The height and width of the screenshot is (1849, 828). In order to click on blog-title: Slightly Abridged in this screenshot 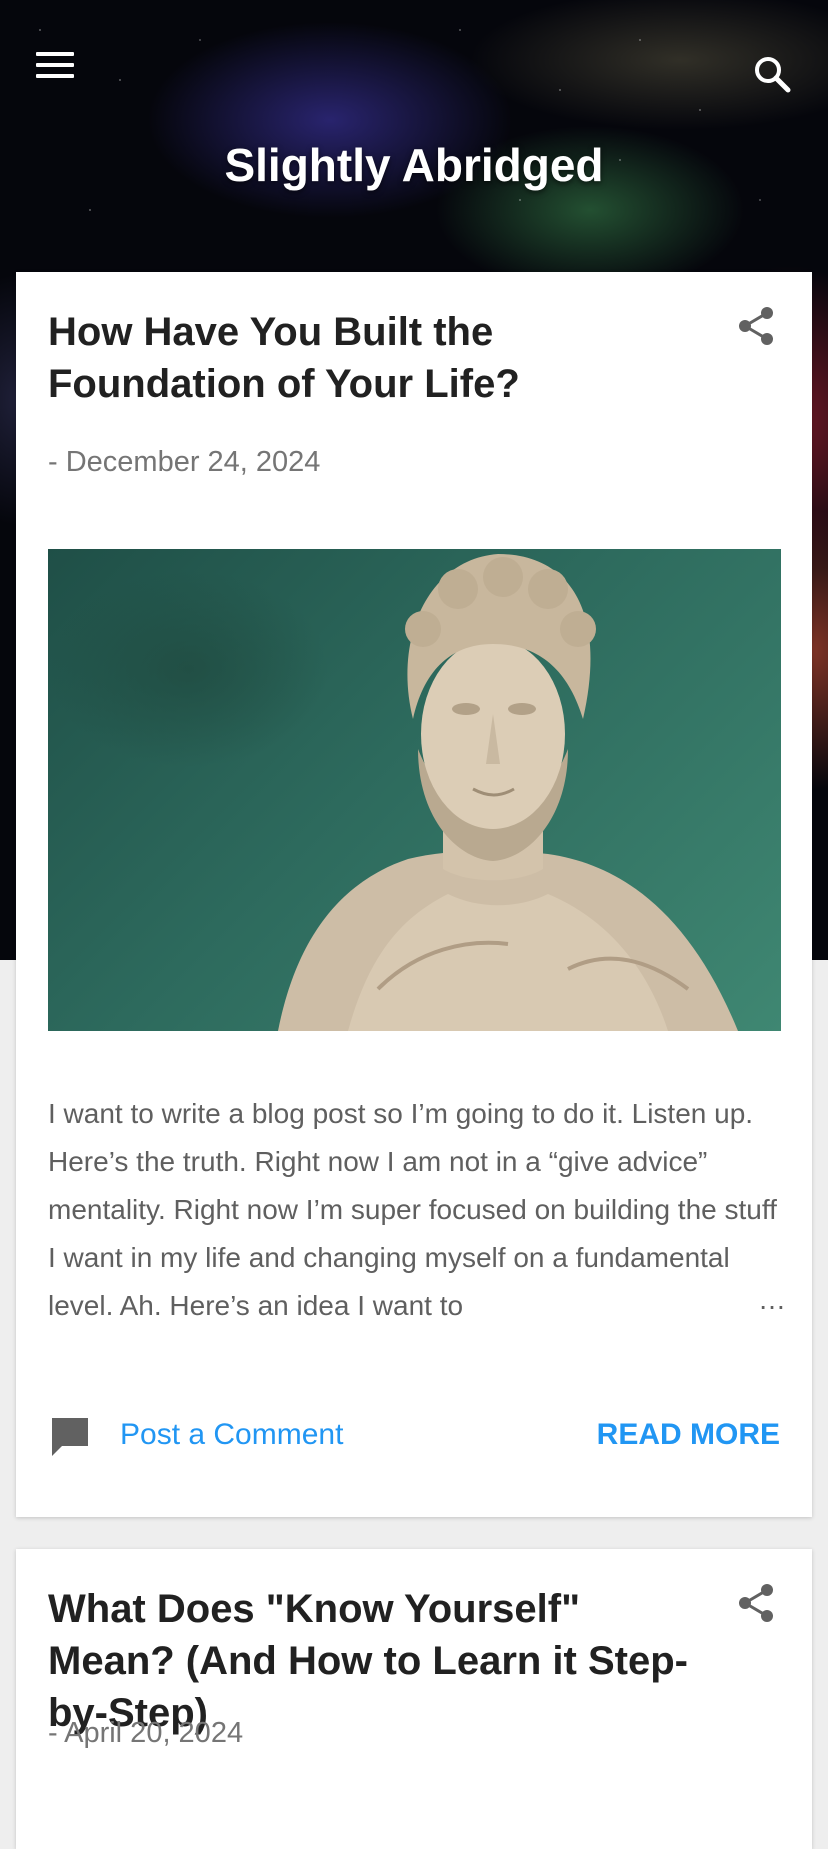, I will do `click(414, 165)`.